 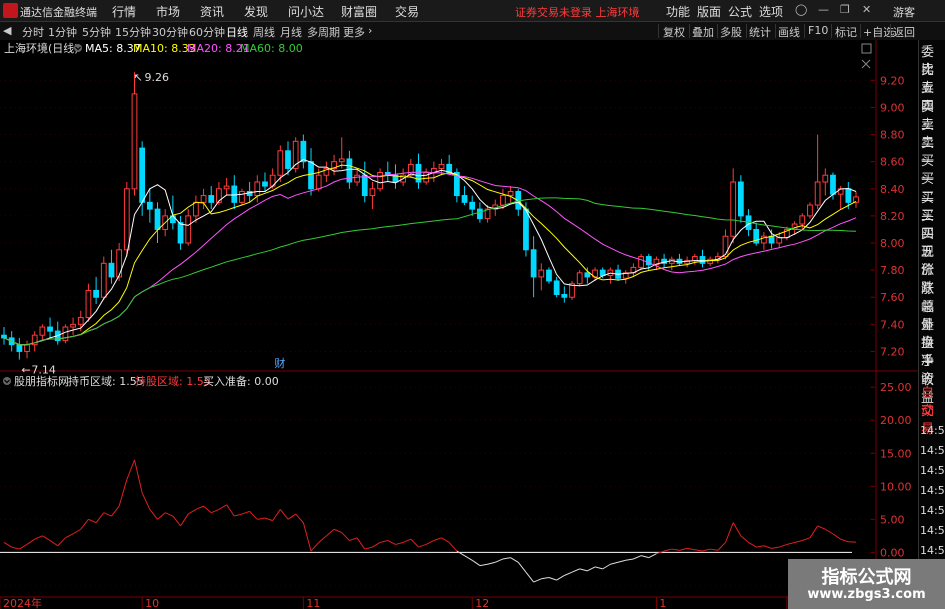 I want to click on menu-ask-xiaoda: 问小达, so click(x=306, y=11).